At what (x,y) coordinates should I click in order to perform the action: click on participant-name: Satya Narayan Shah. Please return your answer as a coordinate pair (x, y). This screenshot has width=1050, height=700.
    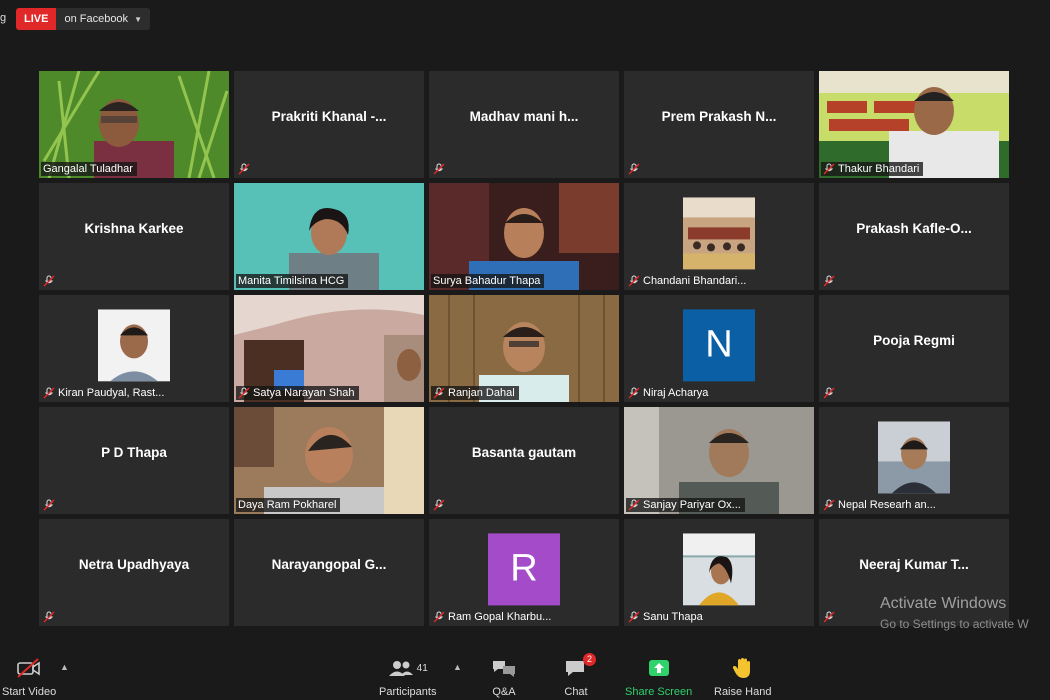
    Looking at the image, I should click on (304, 393).